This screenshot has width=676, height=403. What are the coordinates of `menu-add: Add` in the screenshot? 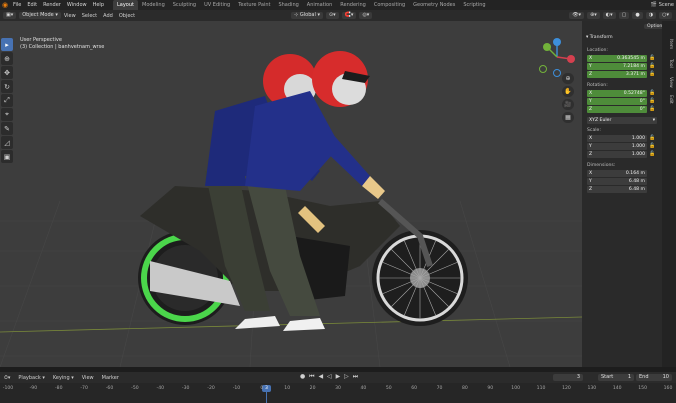 It's located at (108, 16).